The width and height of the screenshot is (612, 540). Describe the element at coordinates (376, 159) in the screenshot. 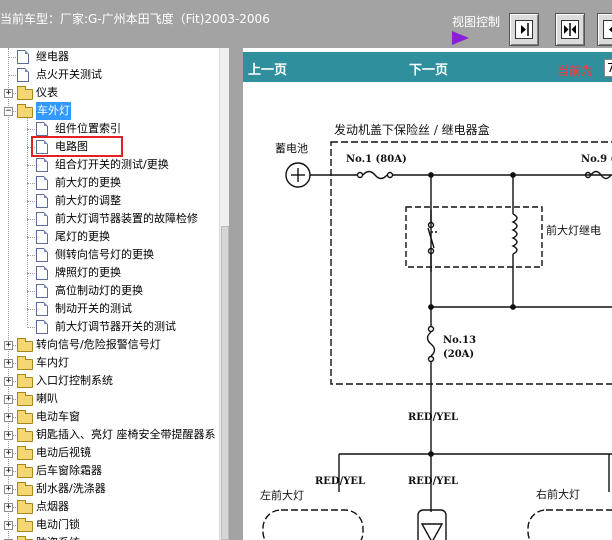

I see `diagram-fuse-1-label: No.1 (80A)` at that location.